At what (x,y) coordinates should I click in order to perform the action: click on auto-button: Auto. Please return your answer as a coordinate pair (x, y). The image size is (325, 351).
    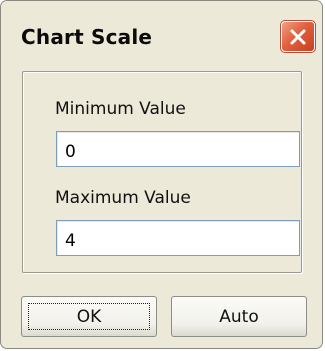
    Looking at the image, I should click on (239, 316).